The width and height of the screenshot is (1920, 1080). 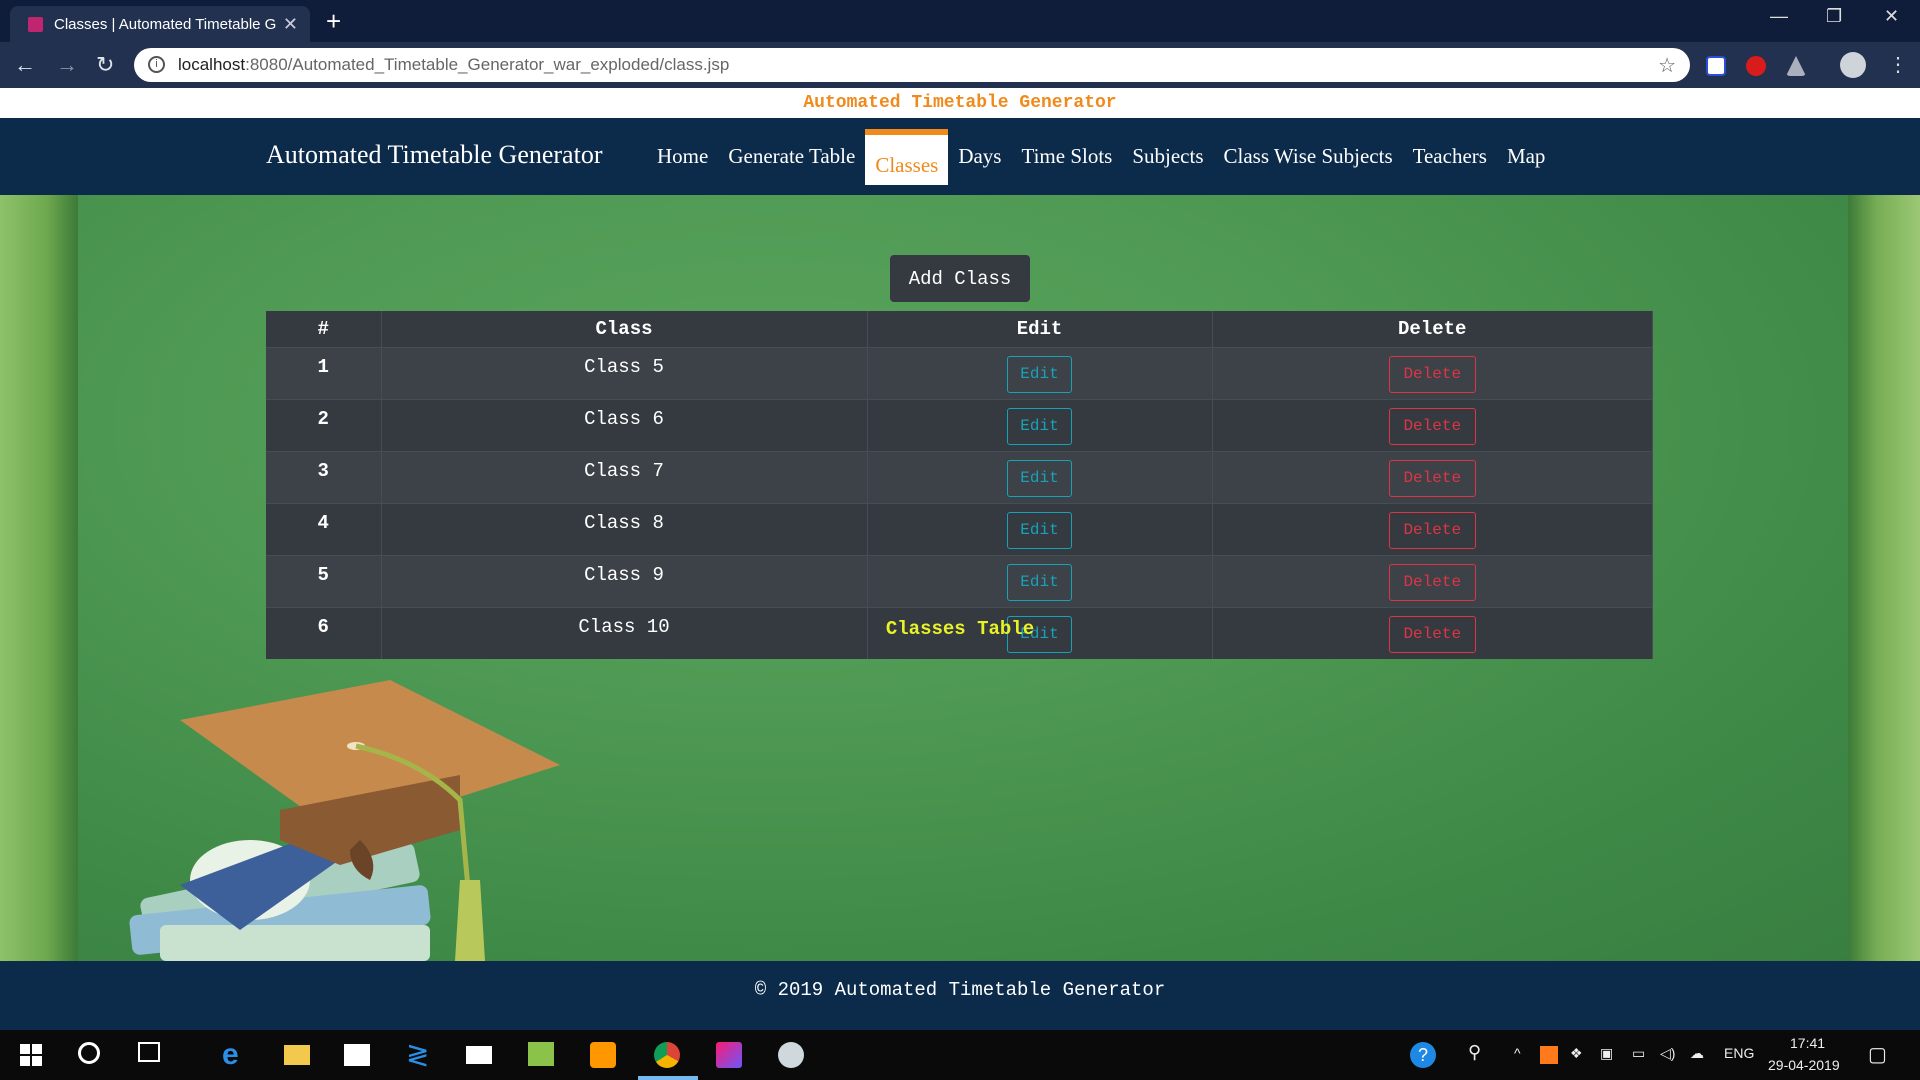 What do you see at coordinates (624, 476) in the screenshot?
I see `class-name: Class 7` at bounding box center [624, 476].